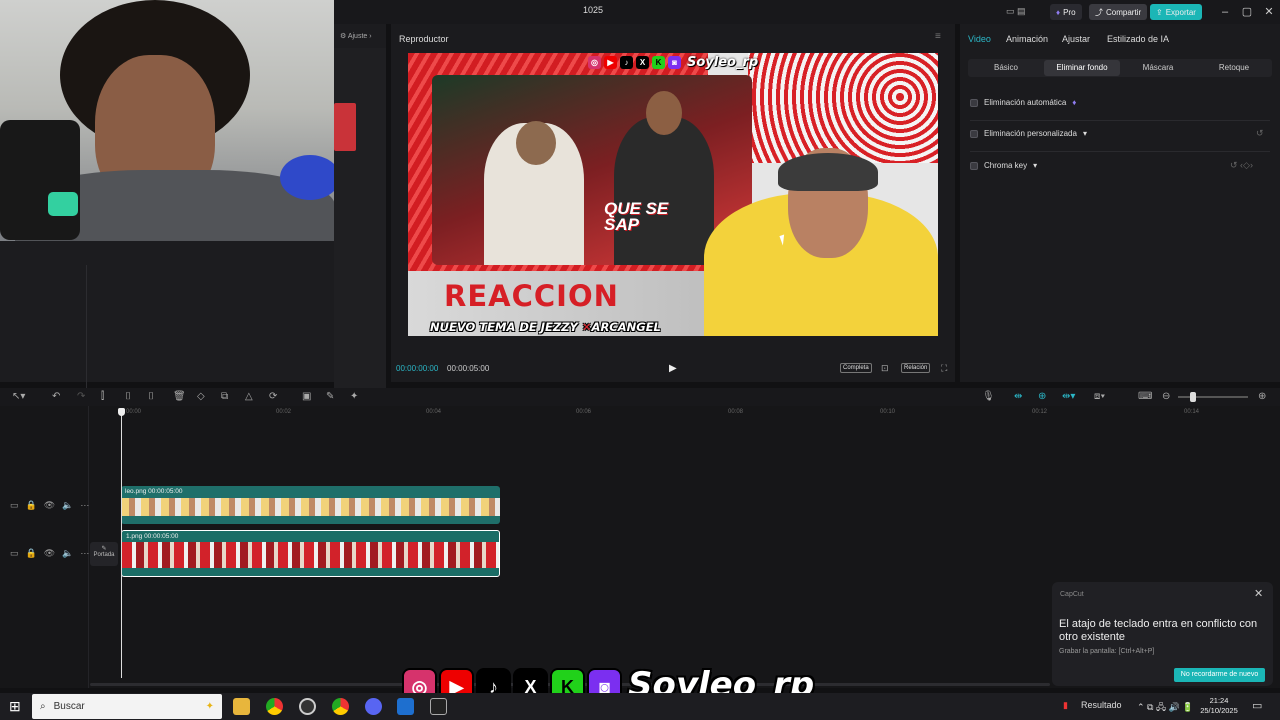 The height and width of the screenshot is (720, 1280). Describe the element at coordinates (885, 368) in the screenshot. I see `snapshot-icon: ⊡` at that location.